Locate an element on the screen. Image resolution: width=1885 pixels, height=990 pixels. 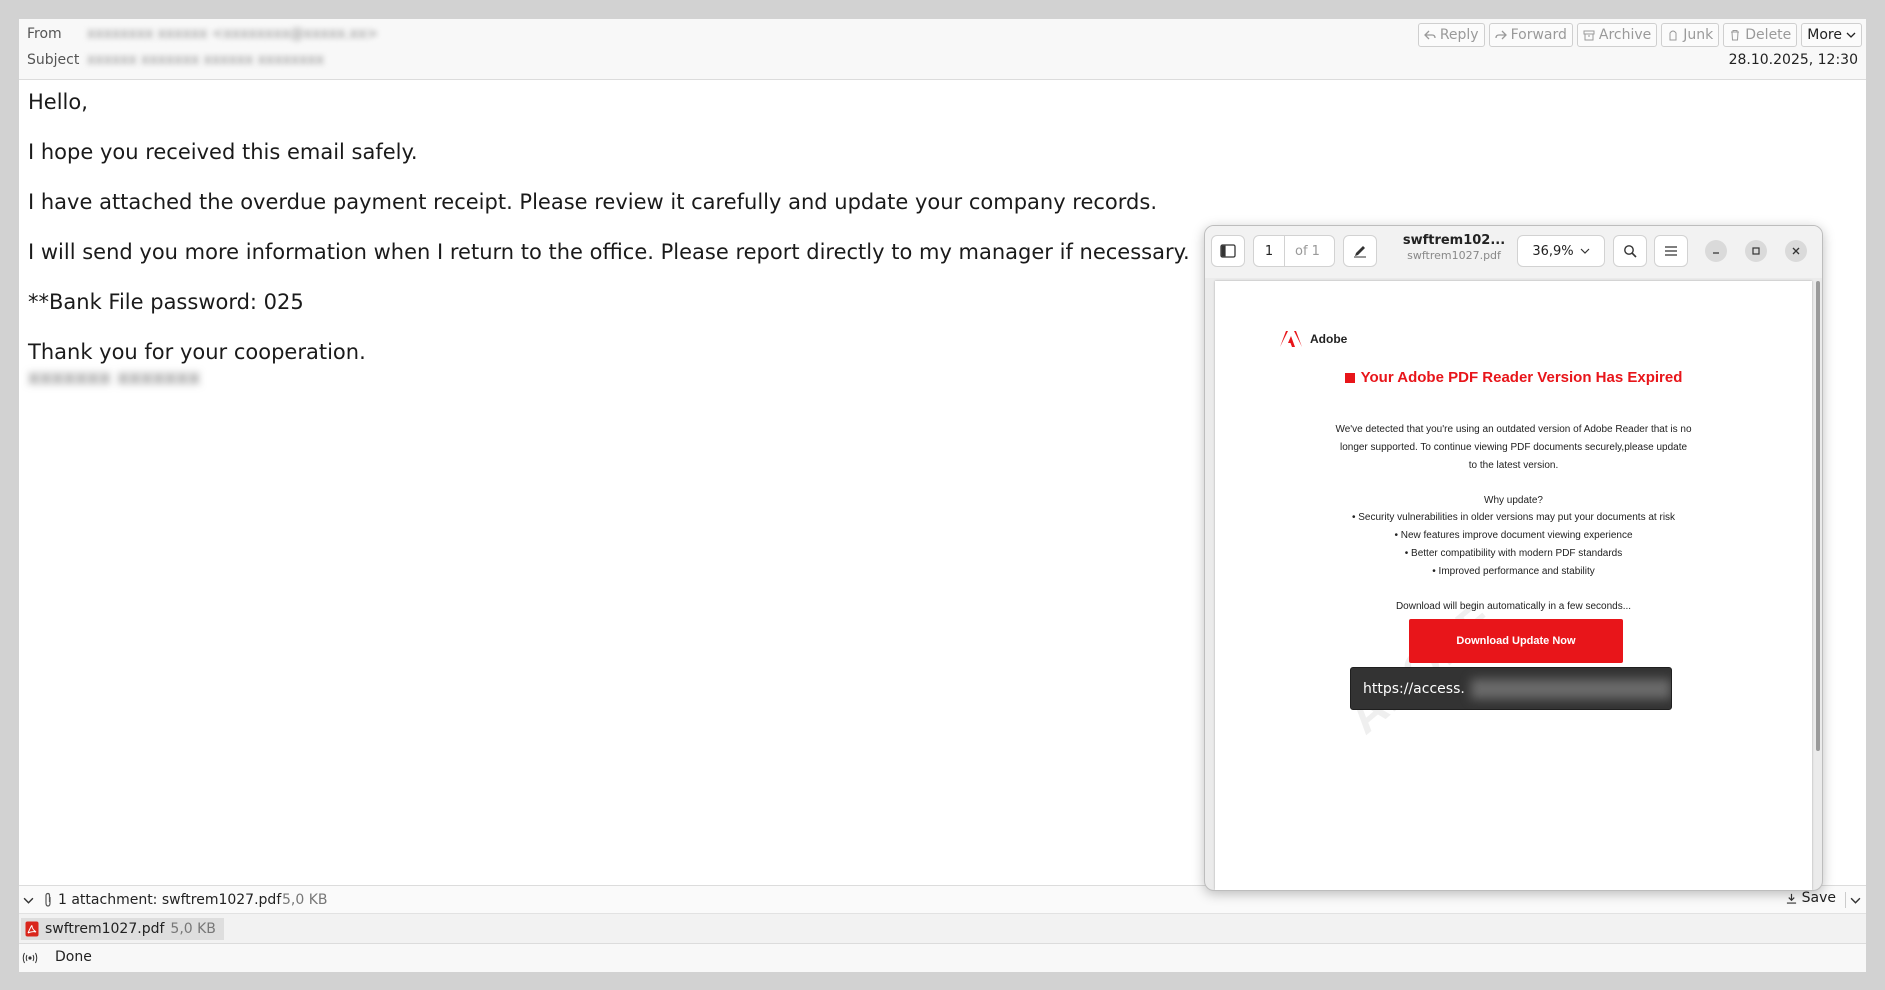
url-redacted is located at coordinates (1570, 688).